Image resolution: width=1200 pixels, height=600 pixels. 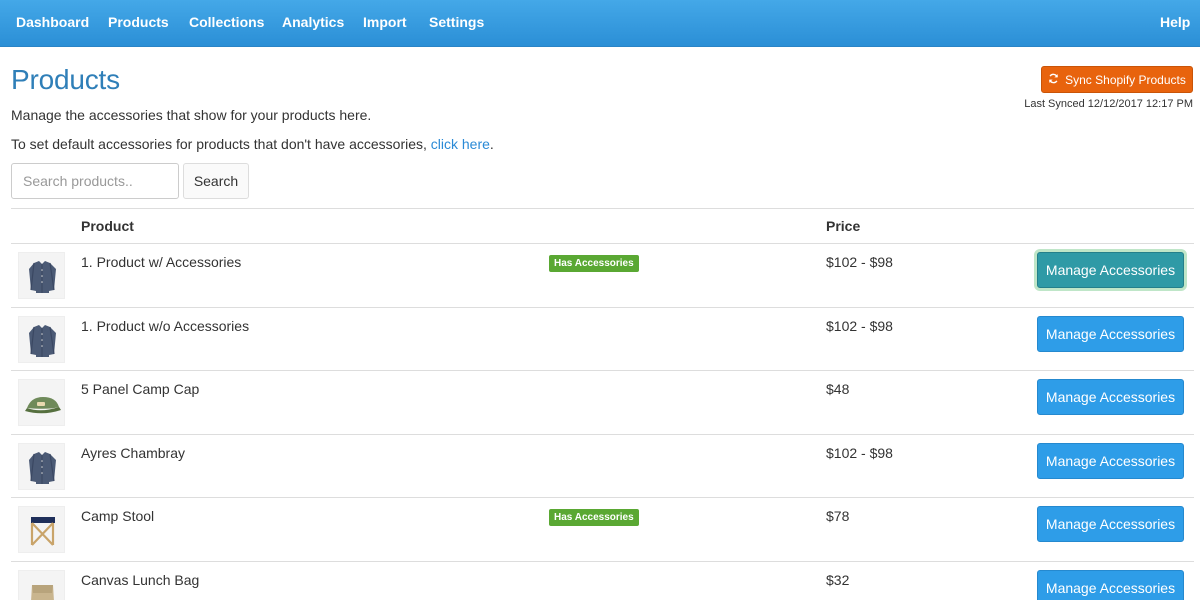 What do you see at coordinates (138, 23) in the screenshot?
I see `nav-products: Products` at bounding box center [138, 23].